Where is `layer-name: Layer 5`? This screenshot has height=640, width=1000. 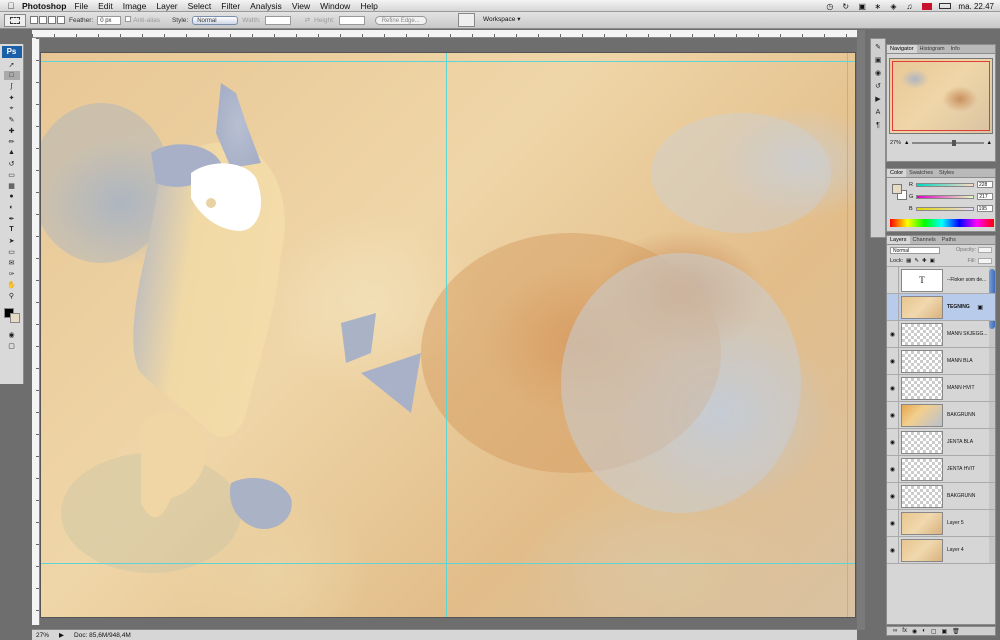
layer-name: Layer 5 is located at coordinates (955, 523).